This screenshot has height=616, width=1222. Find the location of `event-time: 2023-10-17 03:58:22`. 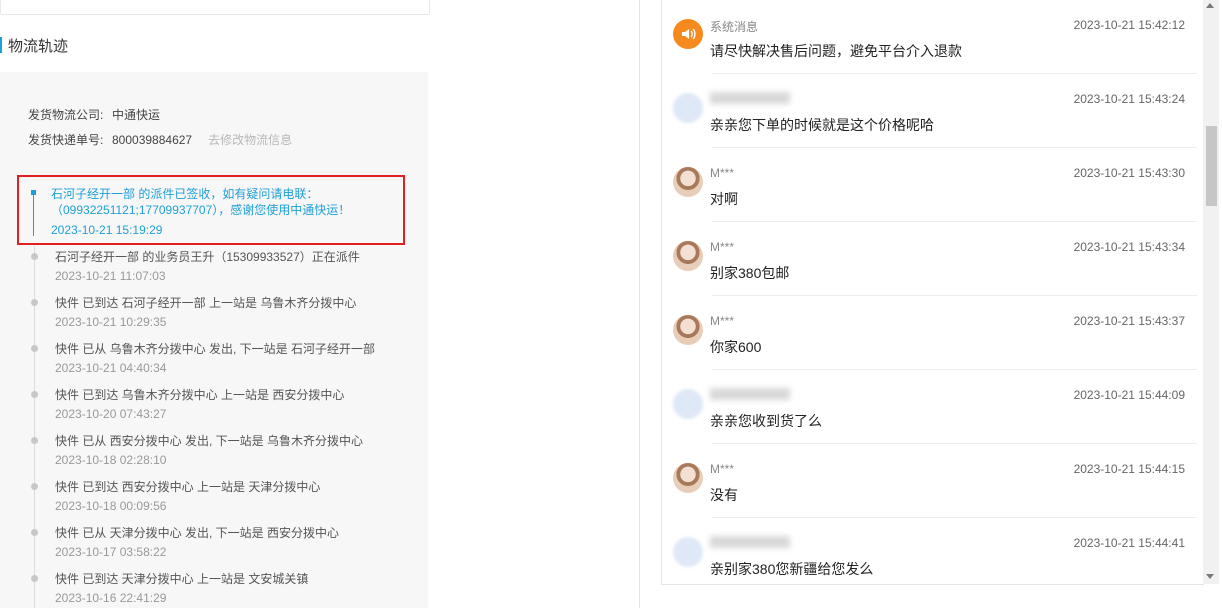

event-time: 2023-10-17 03:58:22 is located at coordinates (111, 552).